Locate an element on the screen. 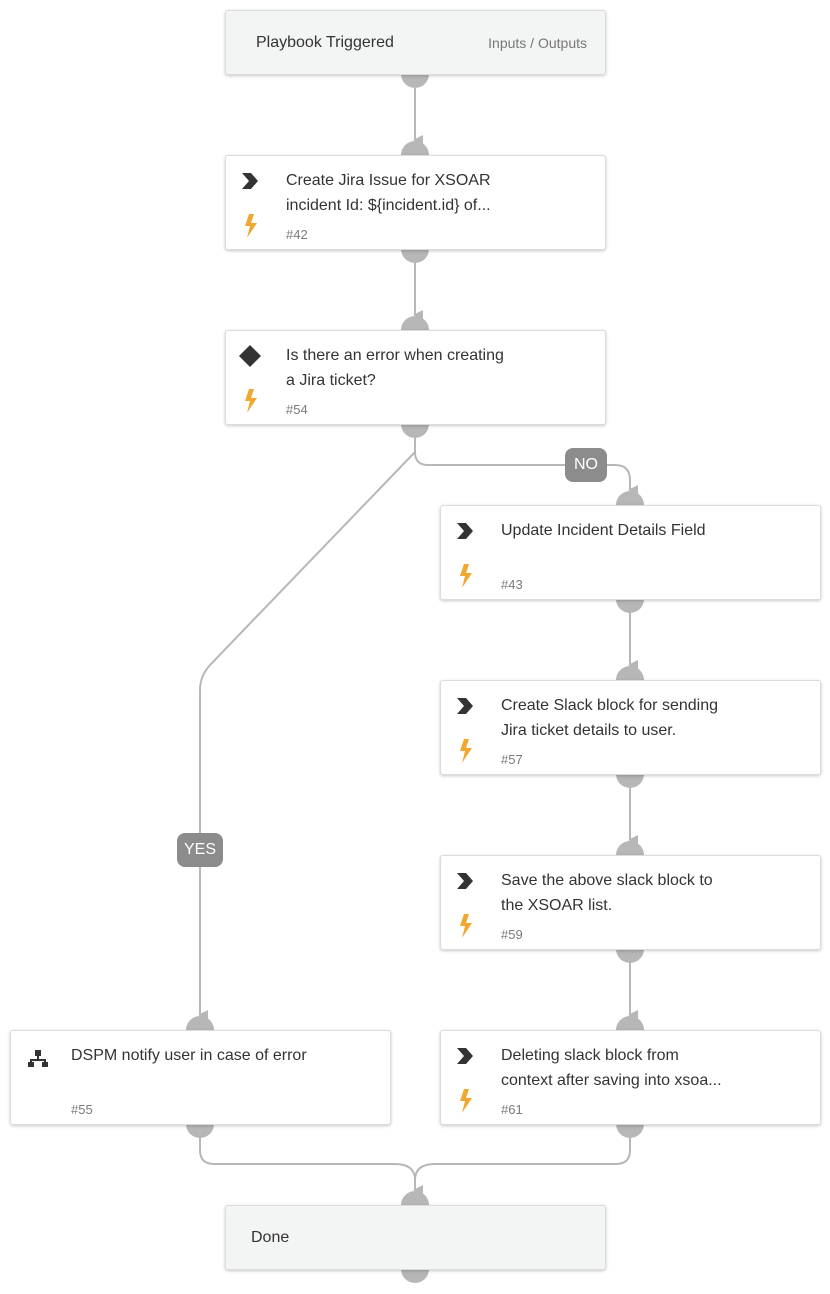 This screenshot has width=830, height=1294. task-title-line1: Save the above slack block to is located at coordinates (607, 880).